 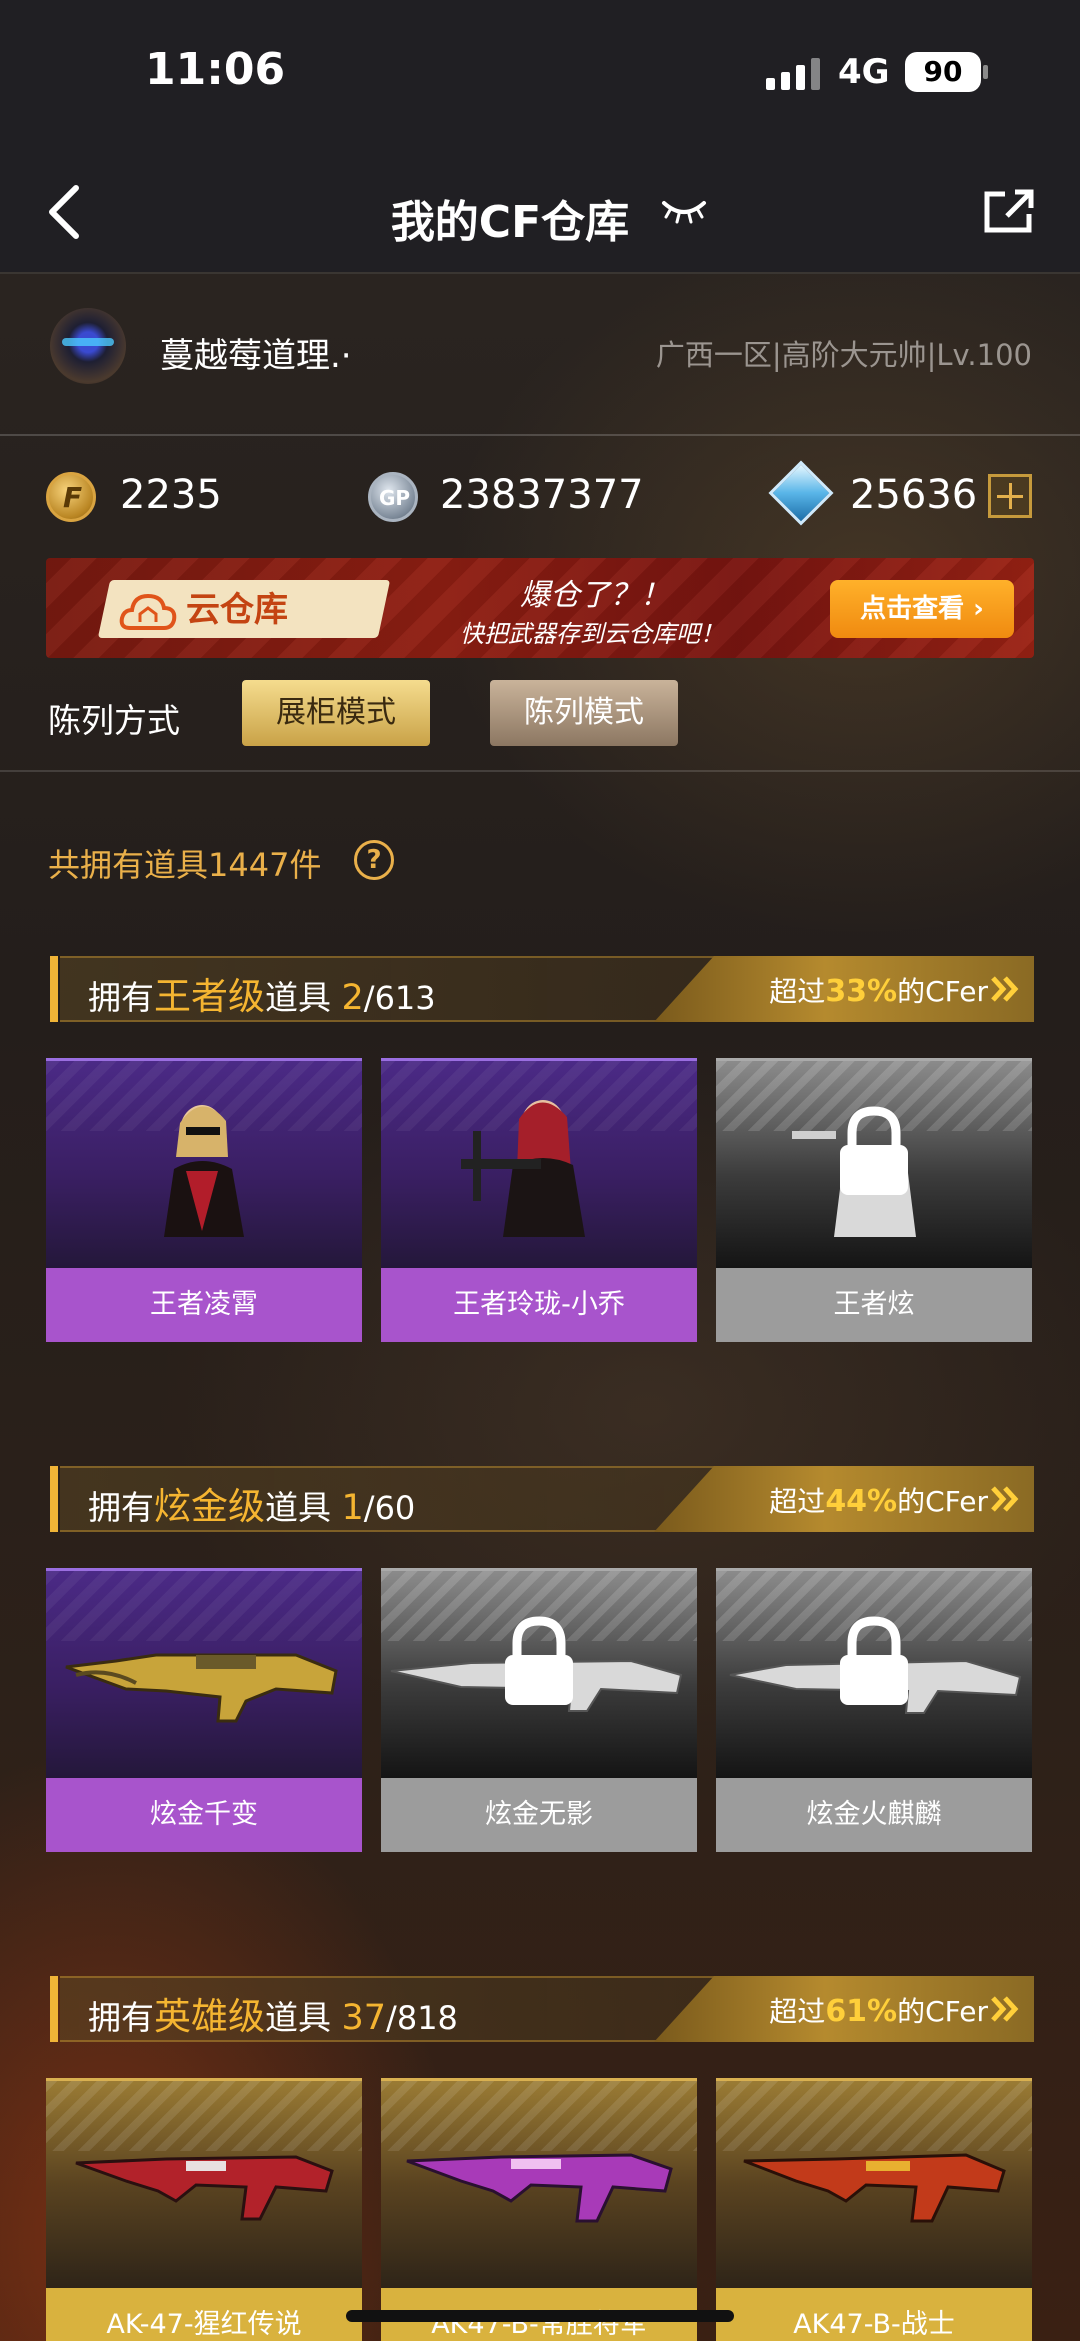 What do you see at coordinates (88, 346) in the screenshot?
I see `avatar` at bounding box center [88, 346].